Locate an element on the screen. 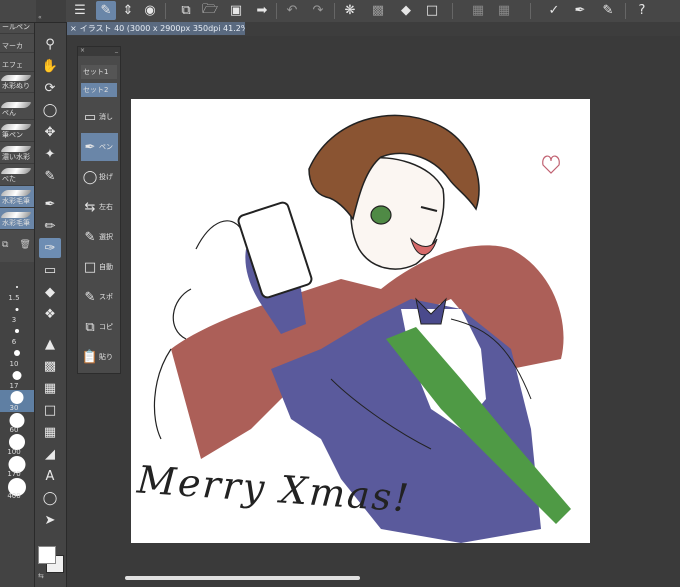 This screenshot has width=680, height=587. collapse-icon: « is located at coordinates (40, 17).